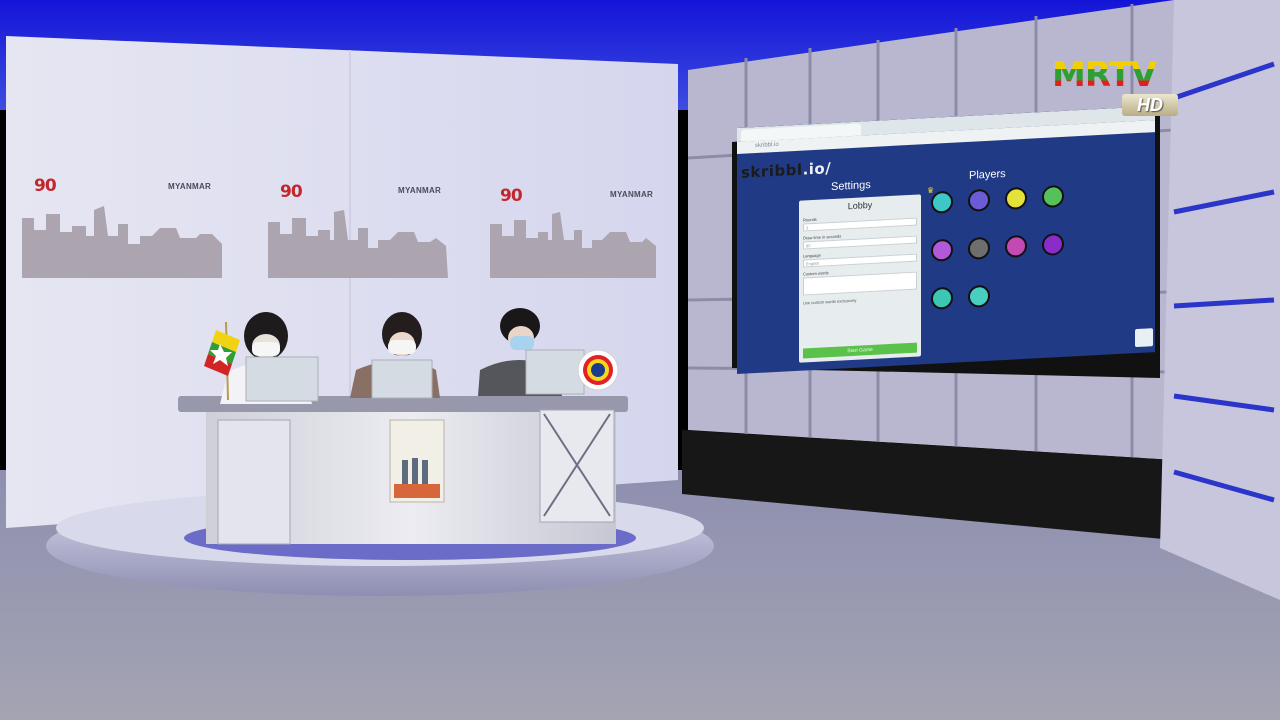 This screenshot has height=720, width=1280. I want to click on crown-icon: ♛, so click(931, 190).